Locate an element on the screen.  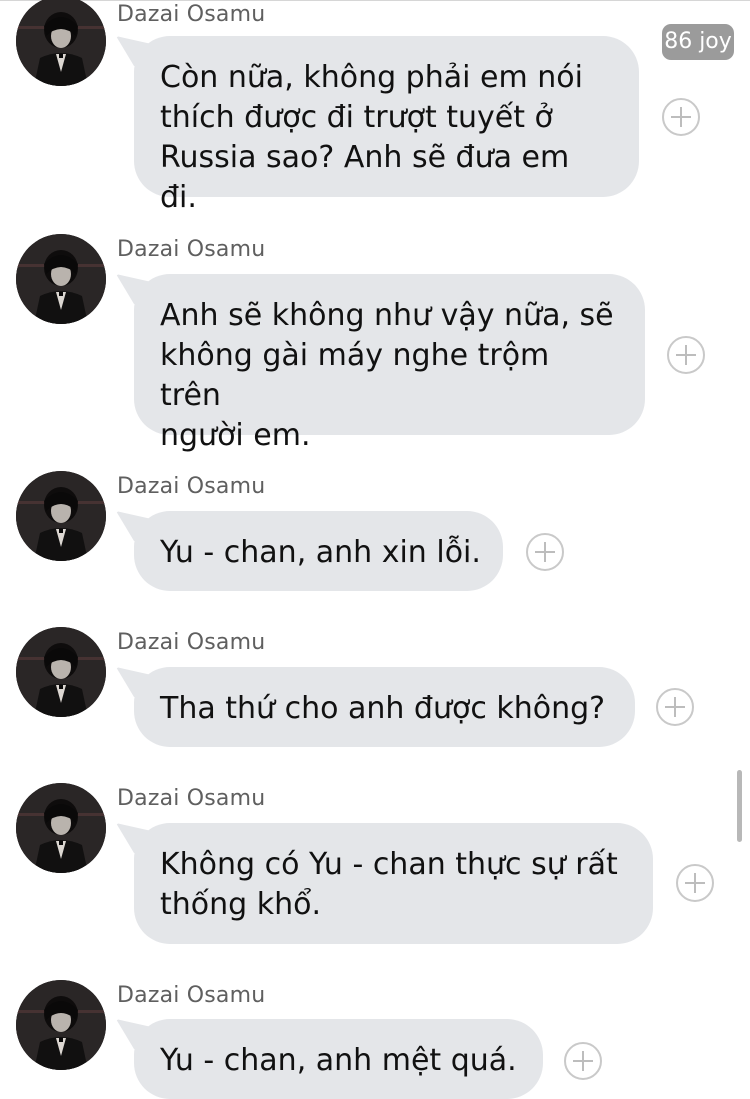
message-line: người em. is located at coordinates (235, 435).